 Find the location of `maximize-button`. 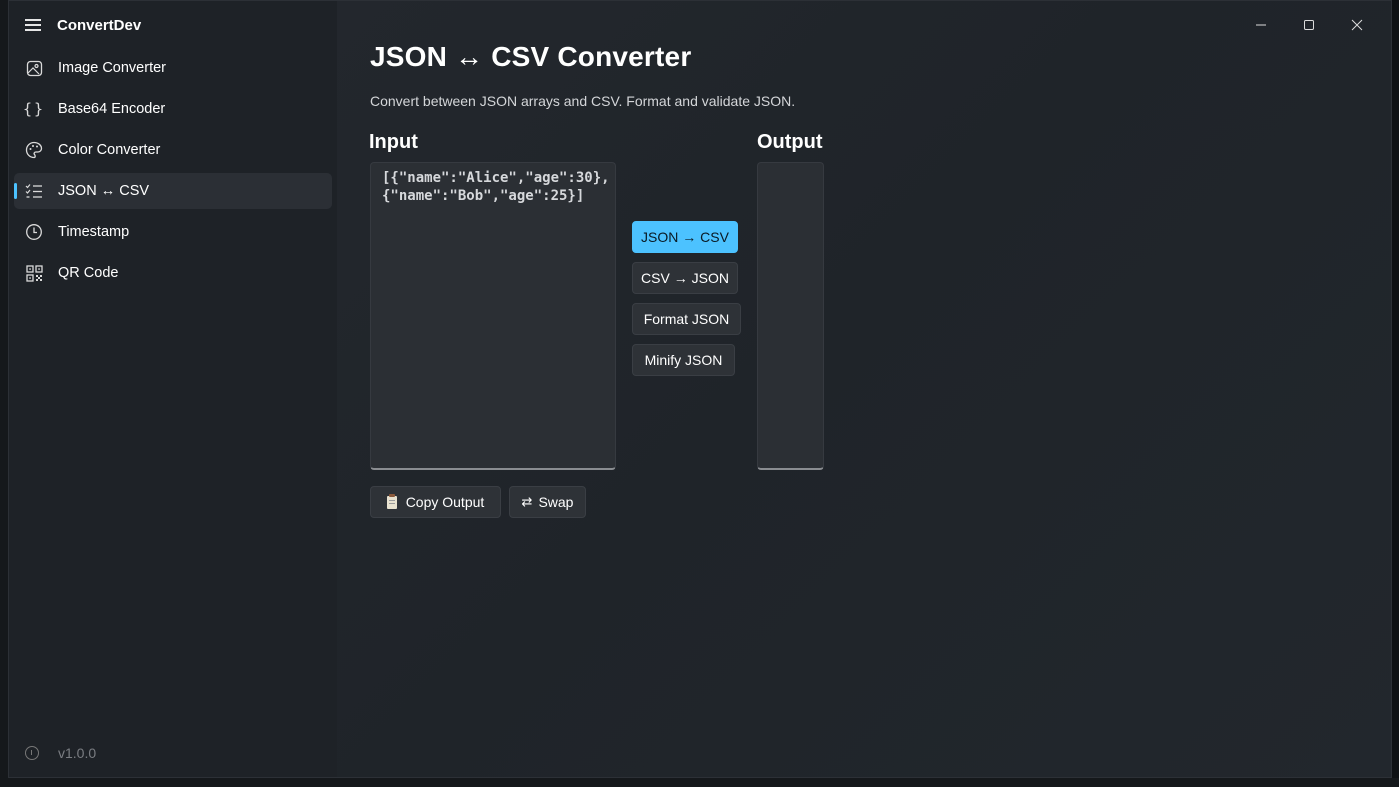

maximize-button is located at coordinates (1309, 25).